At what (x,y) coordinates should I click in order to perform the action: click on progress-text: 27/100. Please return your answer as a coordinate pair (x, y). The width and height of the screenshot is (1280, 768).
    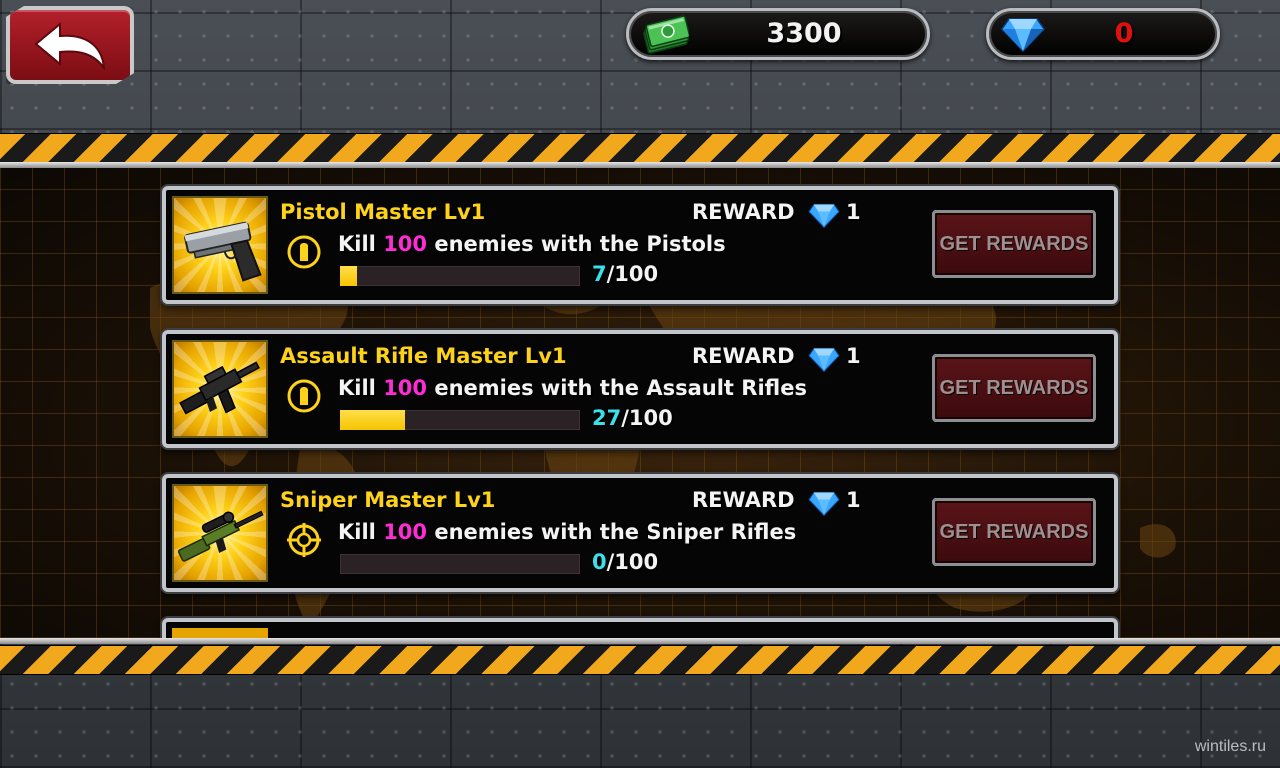
    Looking at the image, I should click on (632, 418).